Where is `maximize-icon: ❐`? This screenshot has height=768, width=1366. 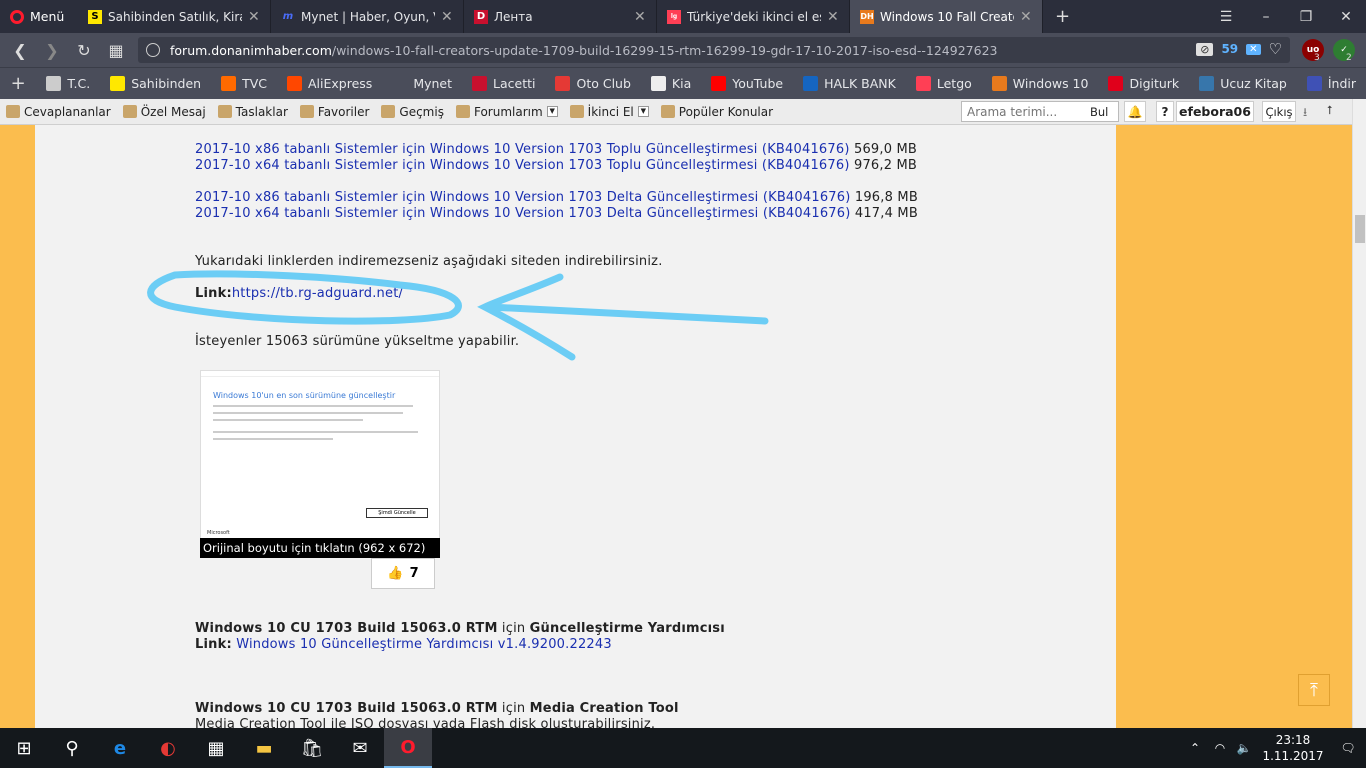
maximize-icon: ❐ is located at coordinates (1306, 17).